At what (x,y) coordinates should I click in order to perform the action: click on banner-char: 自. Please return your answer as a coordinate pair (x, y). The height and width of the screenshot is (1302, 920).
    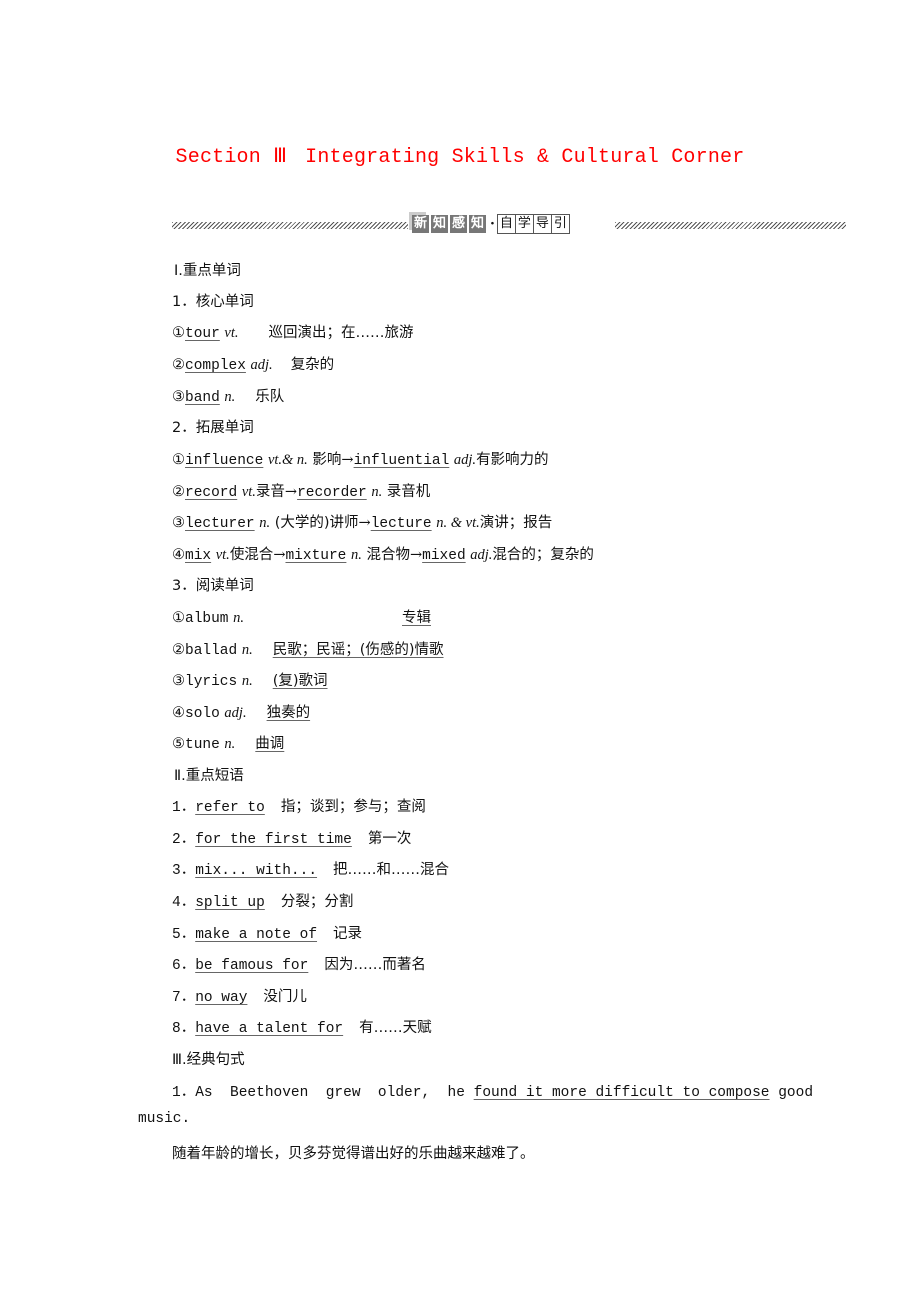
    Looking at the image, I should click on (506, 224).